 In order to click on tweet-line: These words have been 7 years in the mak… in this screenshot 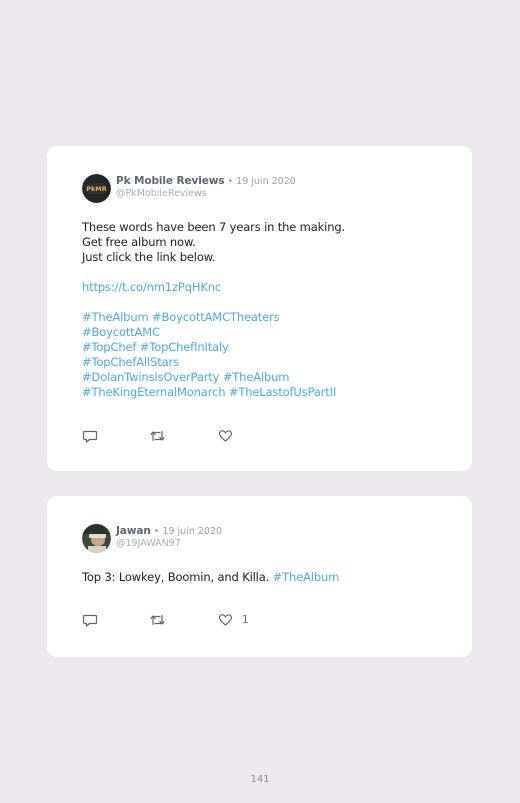, I will do `click(213, 227)`.